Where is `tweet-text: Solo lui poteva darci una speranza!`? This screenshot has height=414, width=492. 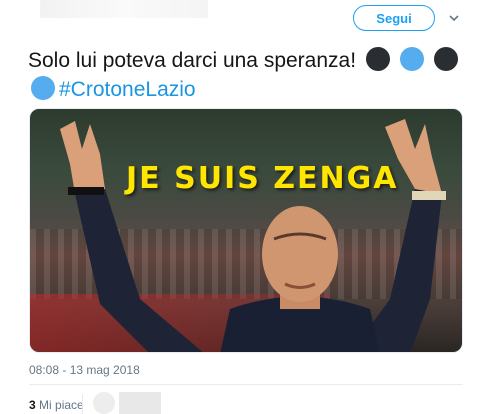 tweet-text: Solo lui poteva darci una speranza! is located at coordinates (192, 60).